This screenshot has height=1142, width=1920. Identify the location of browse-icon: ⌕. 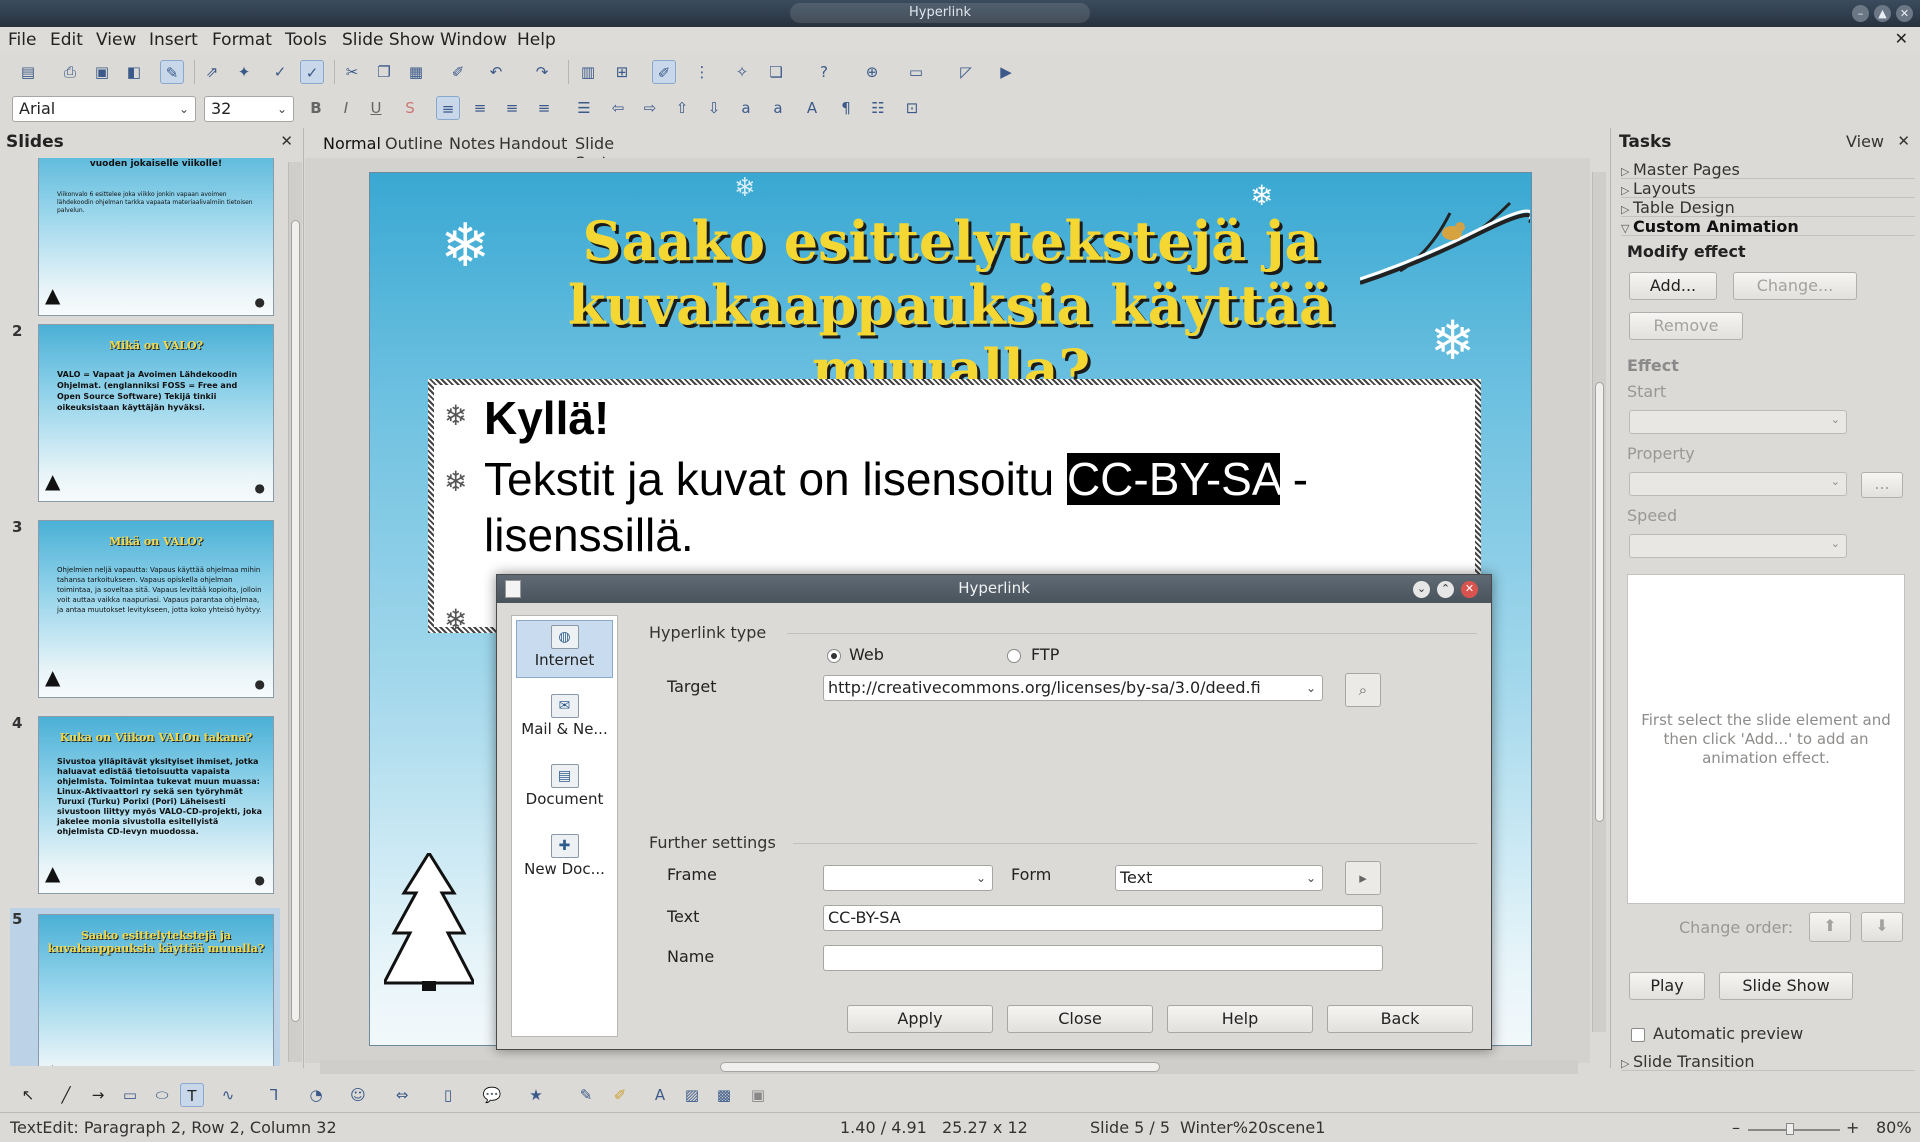
(1363, 690).